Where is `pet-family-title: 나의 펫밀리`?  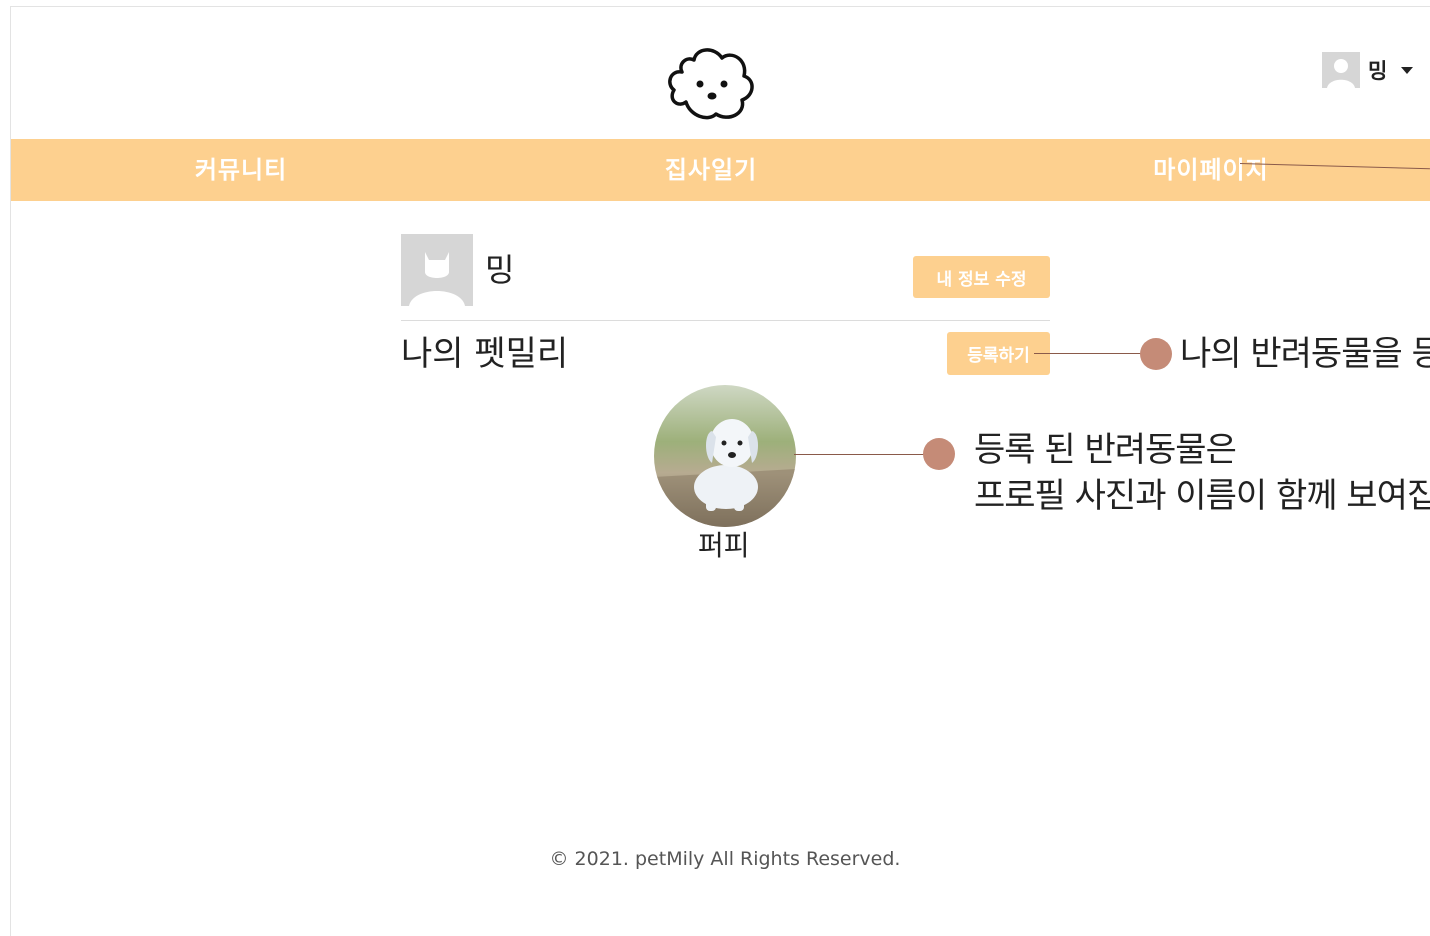
pet-family-title: 나의 펫밀리 is located at coordinates (485, 354).